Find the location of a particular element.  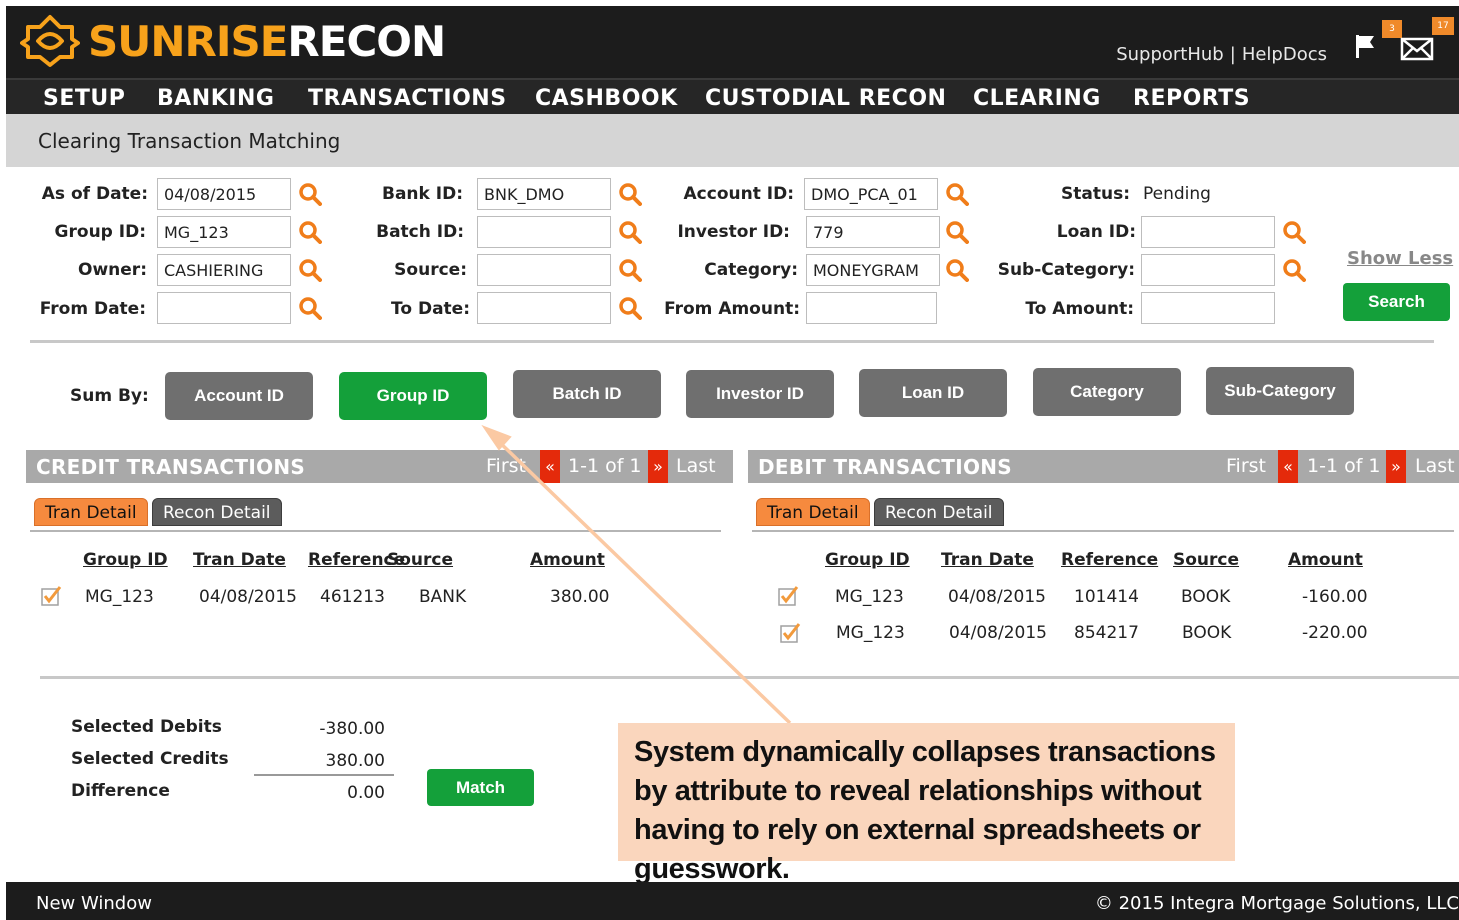

bank-id-search-icon is located at coordinates (630, 194).